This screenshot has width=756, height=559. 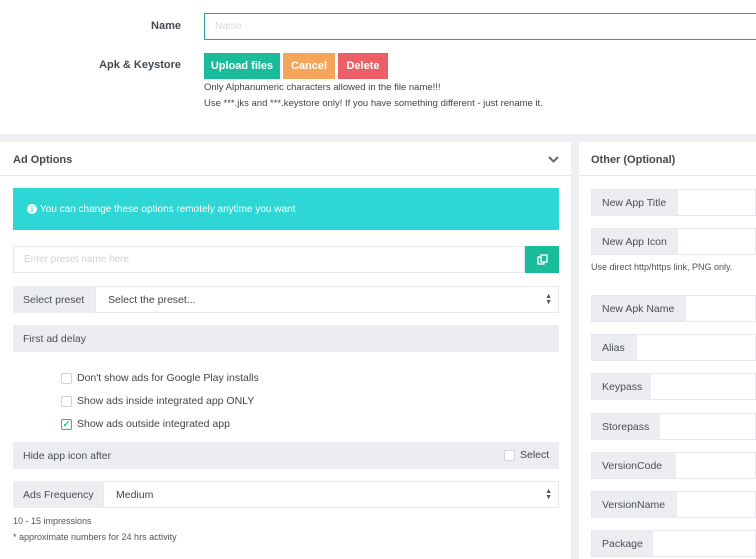 I want to click on check-no-google-play: Don't show ads for Google Play installs, so click(x=160, y=378).